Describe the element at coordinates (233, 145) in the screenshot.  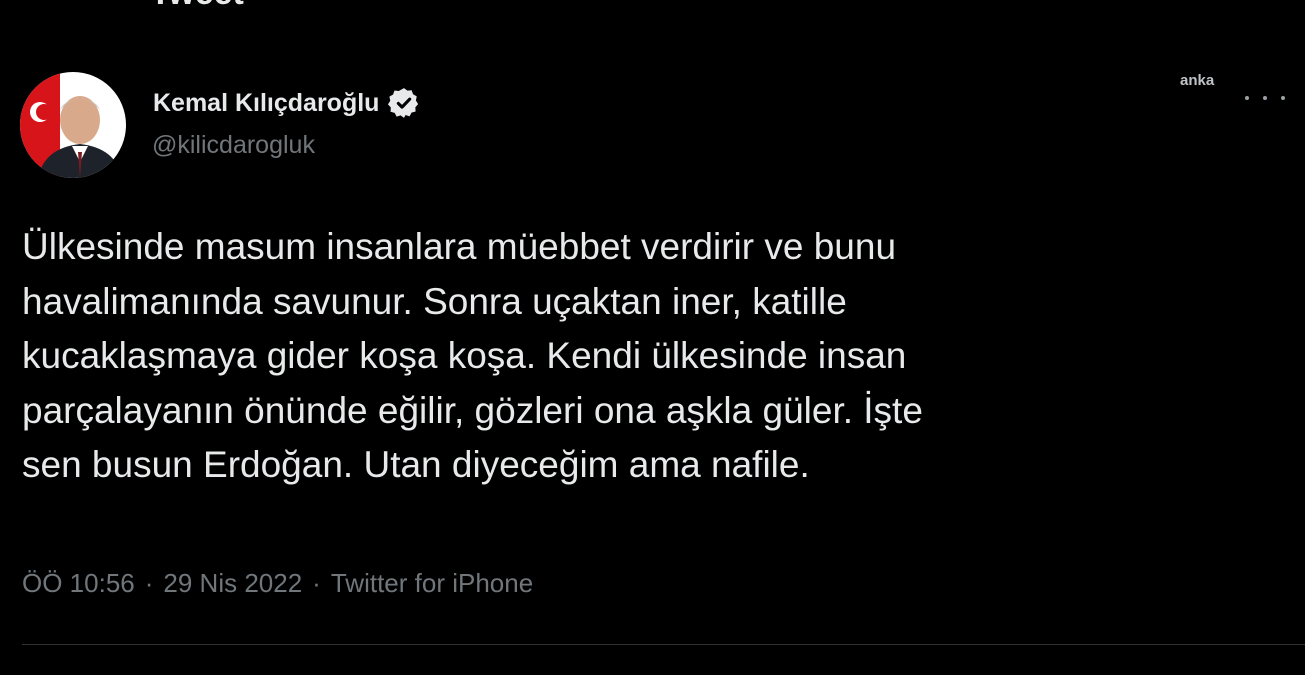
I see `author-handle: @kilicdarogluk` at that location.